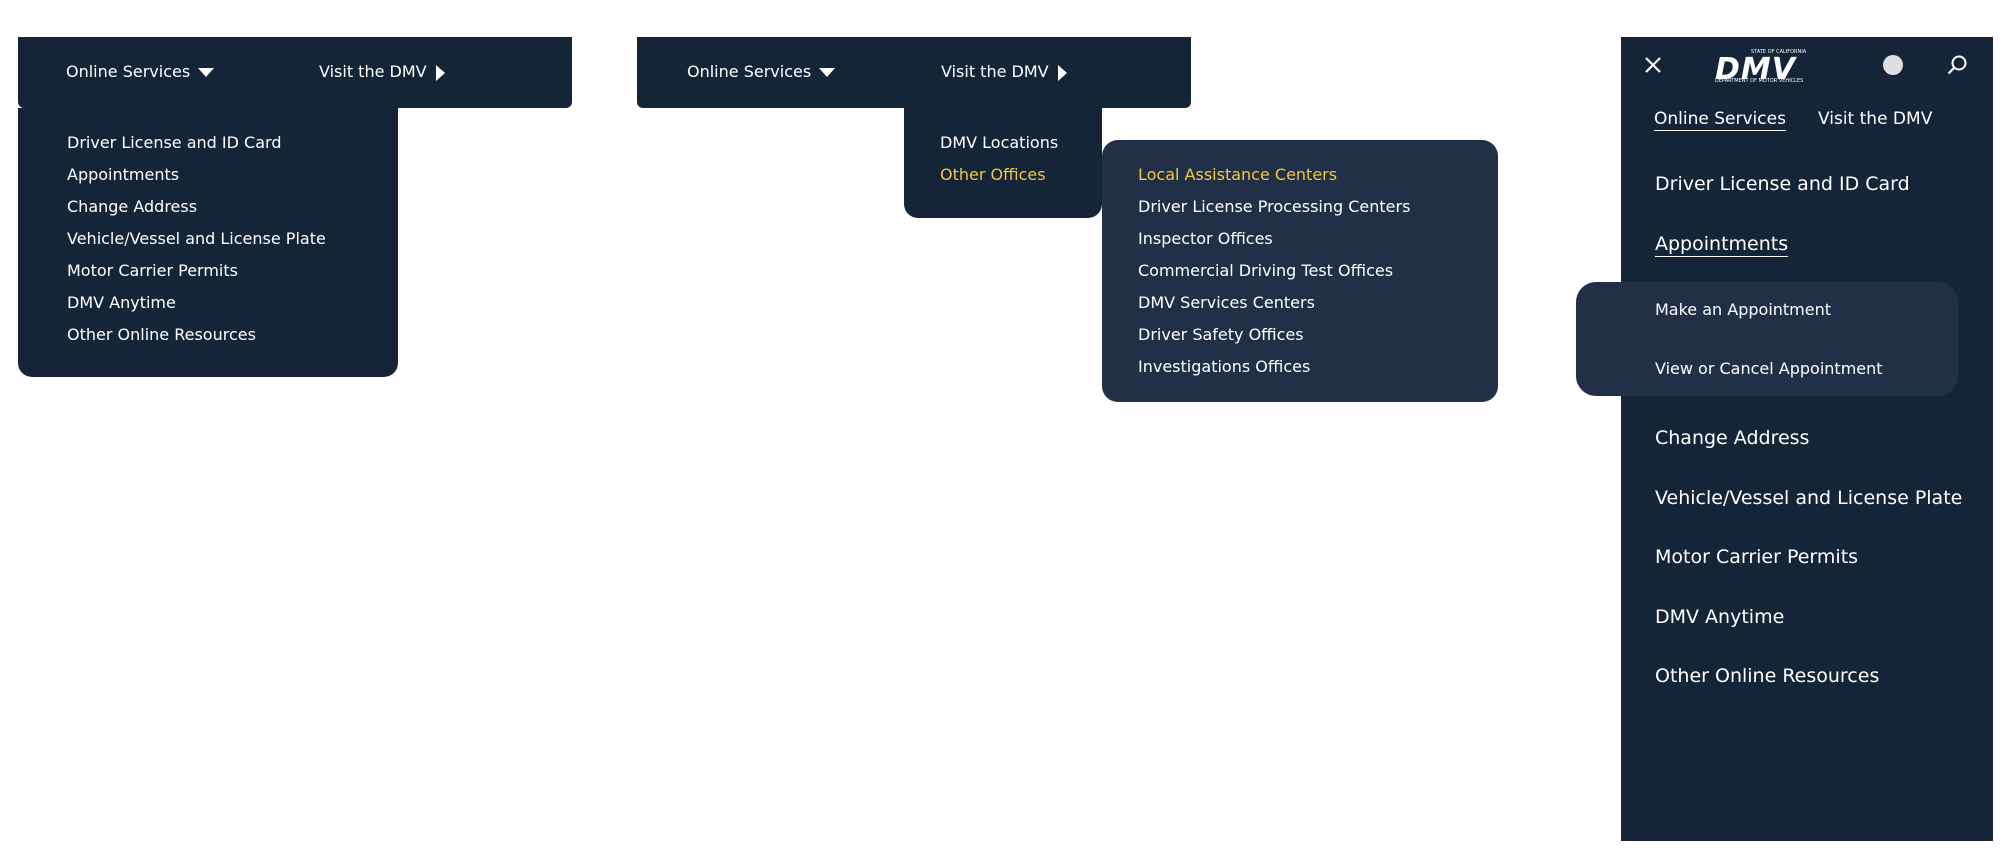 The image size is (2012, 866). Describe the element at coordinates (196, 239) in the screenshot. I see `menu-item-vehicle-vessel: Vehicle/Vessel and License Plate` at that location.